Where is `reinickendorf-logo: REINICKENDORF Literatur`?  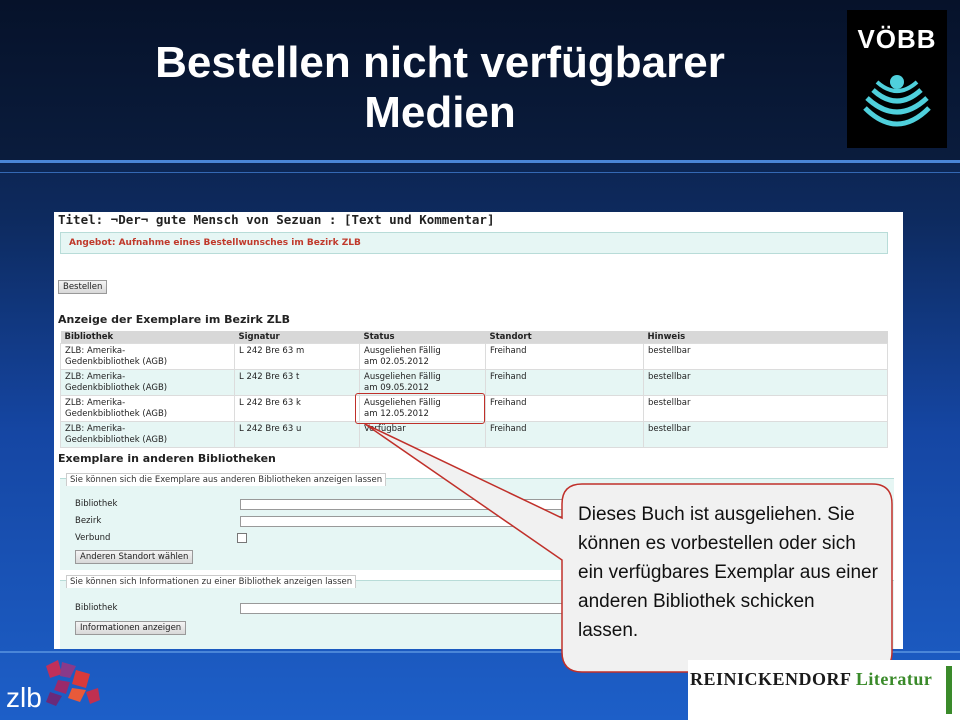 reinickendorf-logo: REINICKENDORF Literatur is located at coordinates (824, 690).